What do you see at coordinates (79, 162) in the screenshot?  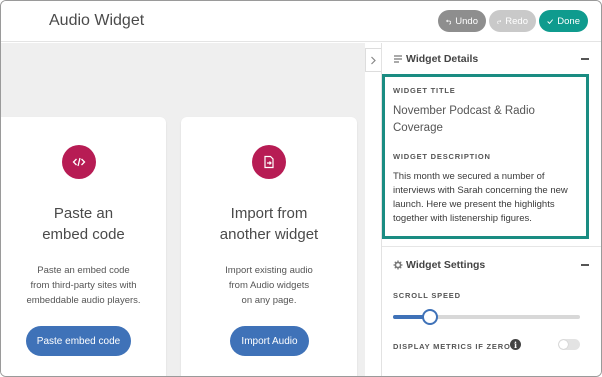 I see `code-icon` at bounding box center [79, 162].